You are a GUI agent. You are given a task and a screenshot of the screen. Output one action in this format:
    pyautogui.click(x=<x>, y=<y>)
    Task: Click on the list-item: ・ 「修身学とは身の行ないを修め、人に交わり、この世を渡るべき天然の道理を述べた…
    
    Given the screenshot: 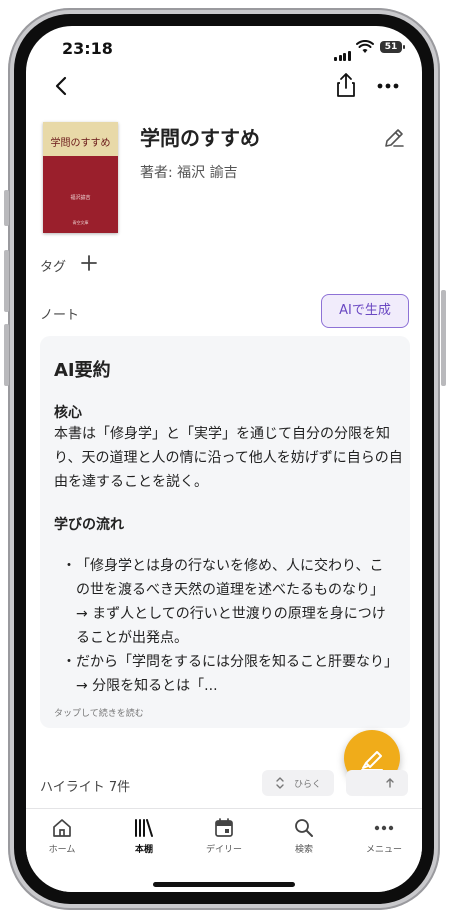 What is the action you would take?
    pyautogui.click(x=227, y=602)
    